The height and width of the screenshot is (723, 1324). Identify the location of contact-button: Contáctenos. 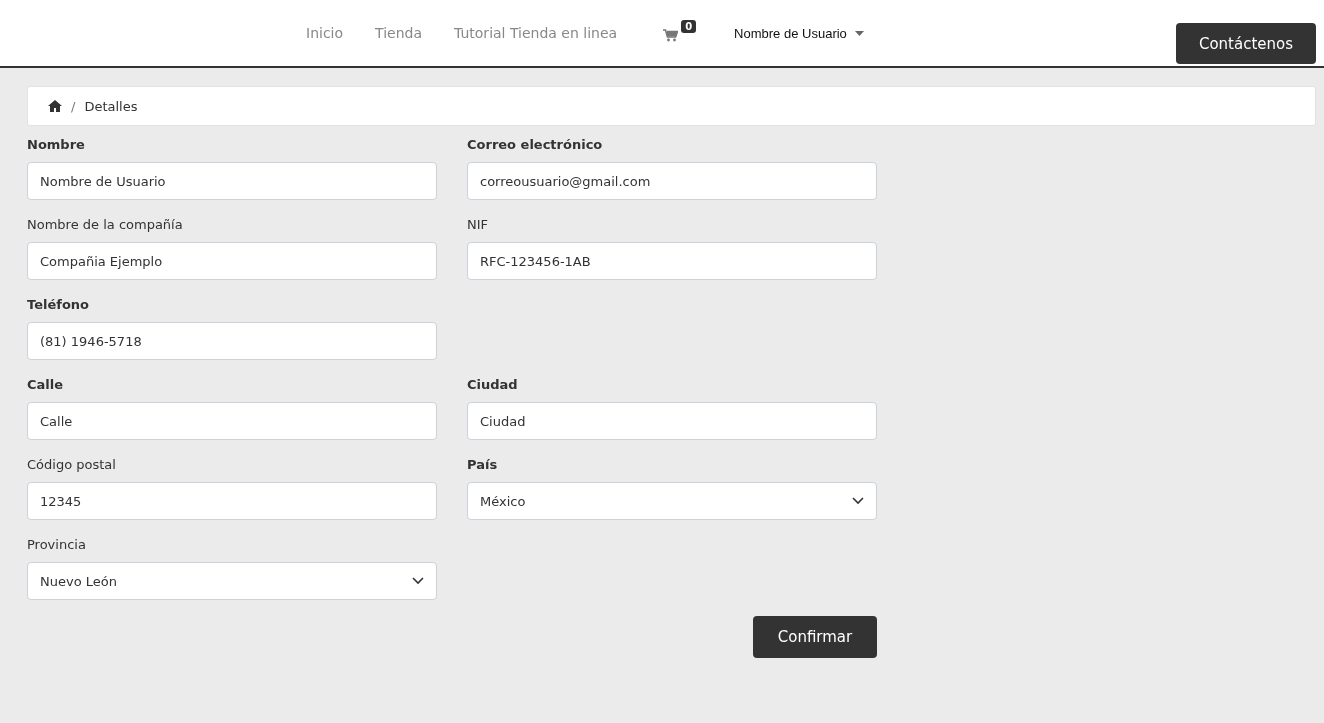
(1246, 43).